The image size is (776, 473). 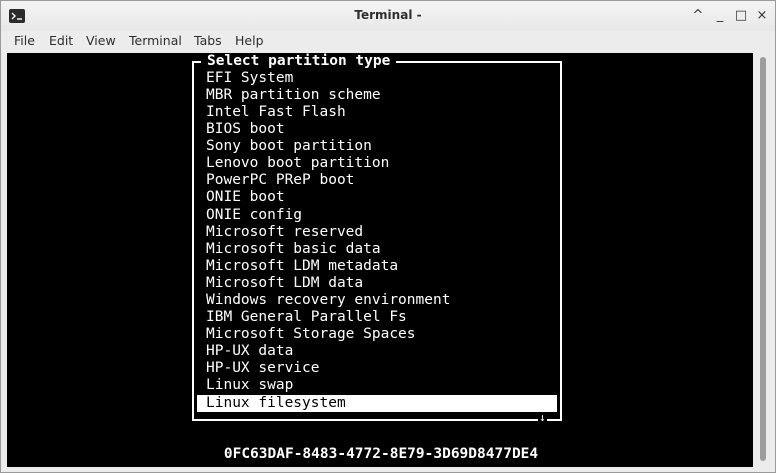 I want to click on partition-option: IBM General Parallel Fs, so click(x=306, y=317).